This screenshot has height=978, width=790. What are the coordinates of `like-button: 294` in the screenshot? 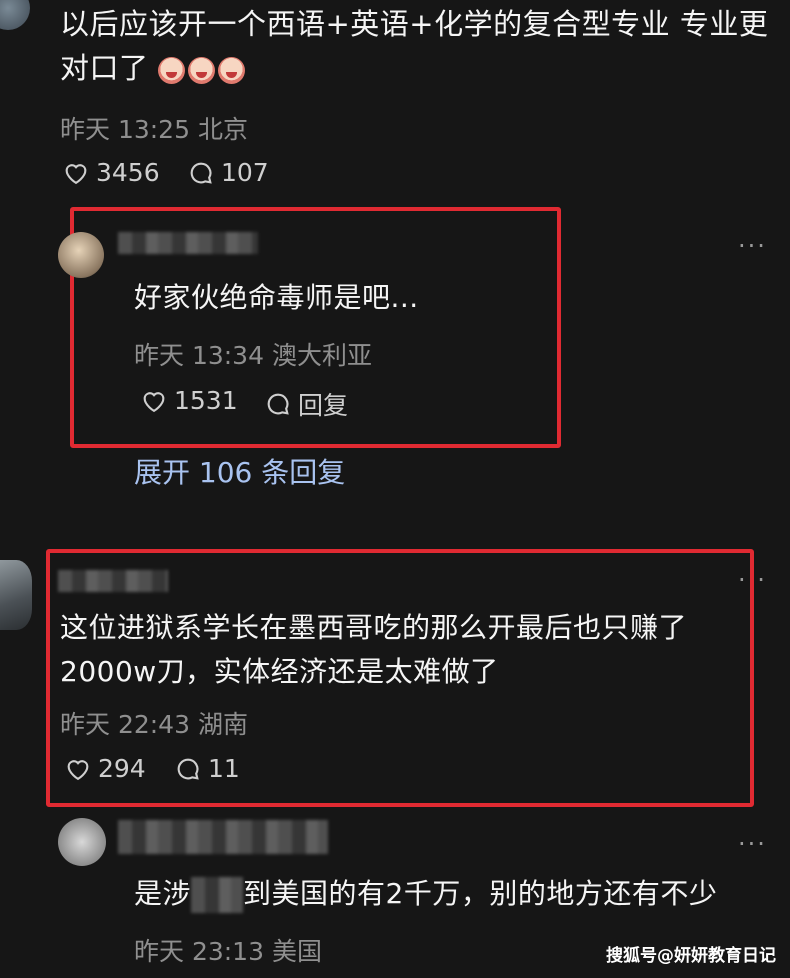 It's located at (105, 768).